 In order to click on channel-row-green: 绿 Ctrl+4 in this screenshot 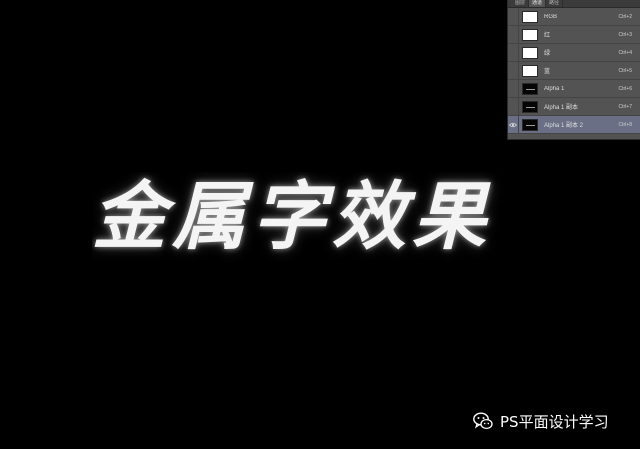, I will do `click(574, 53)`.